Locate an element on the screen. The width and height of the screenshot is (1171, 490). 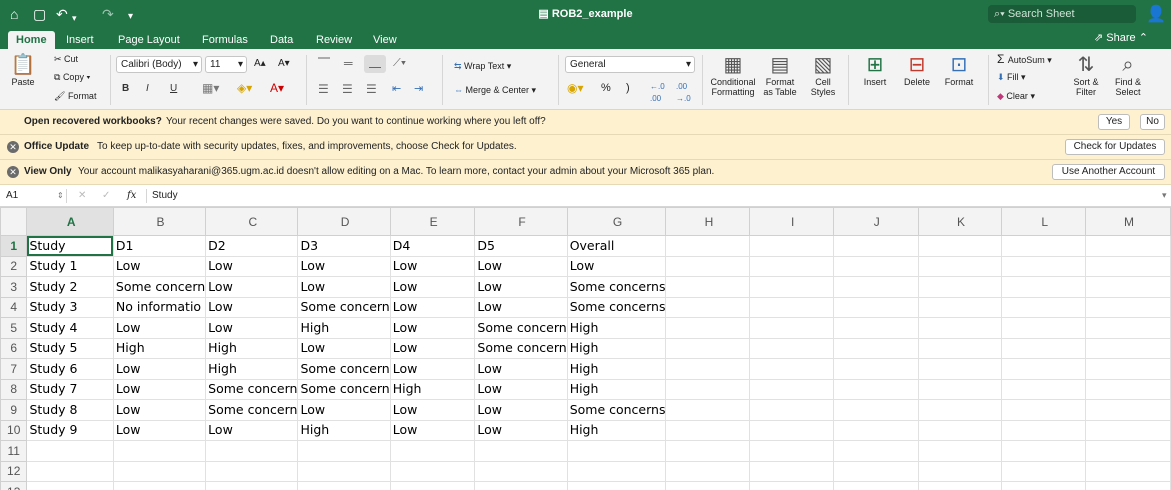
select-all-corner is located at coordinates (14, 221).